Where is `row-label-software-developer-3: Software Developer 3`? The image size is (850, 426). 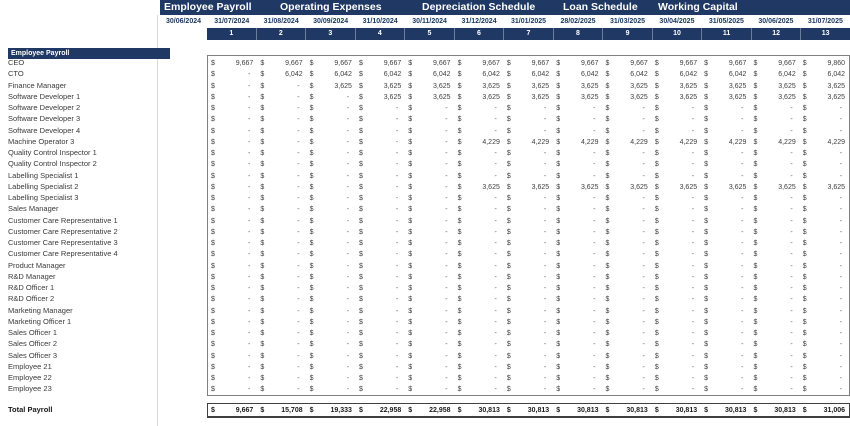 row-label-software-developer-3: Software Developer 3 is located at coordinates (83, 118).